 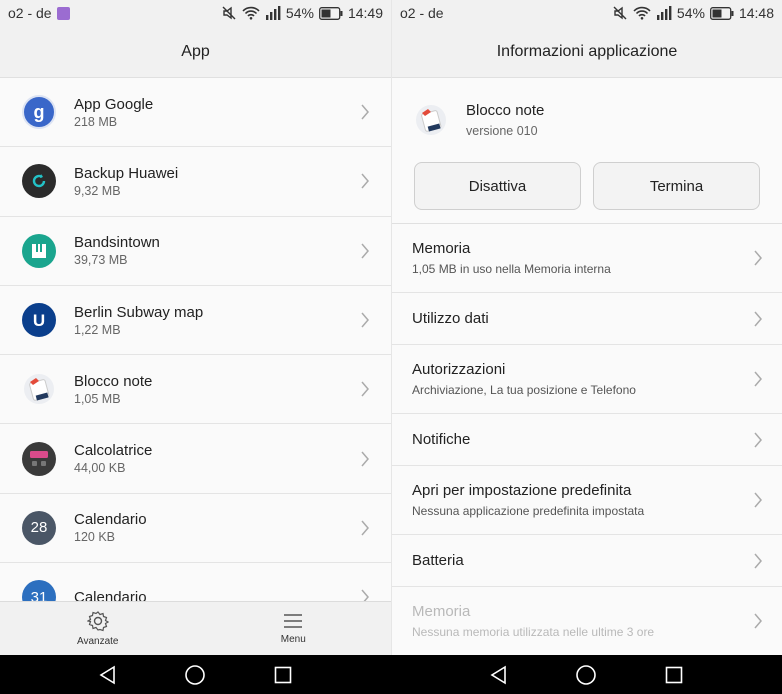 I want to click on google-icon: g, so click(x=39, y=112).